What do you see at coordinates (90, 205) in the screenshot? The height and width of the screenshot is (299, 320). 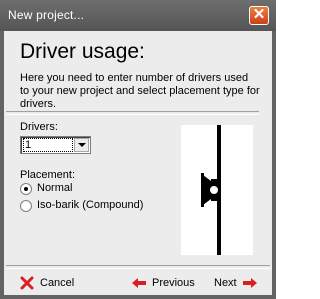 I see `placement-option-label: Iso-barik (Compound)` at bounding box center [90, 205].